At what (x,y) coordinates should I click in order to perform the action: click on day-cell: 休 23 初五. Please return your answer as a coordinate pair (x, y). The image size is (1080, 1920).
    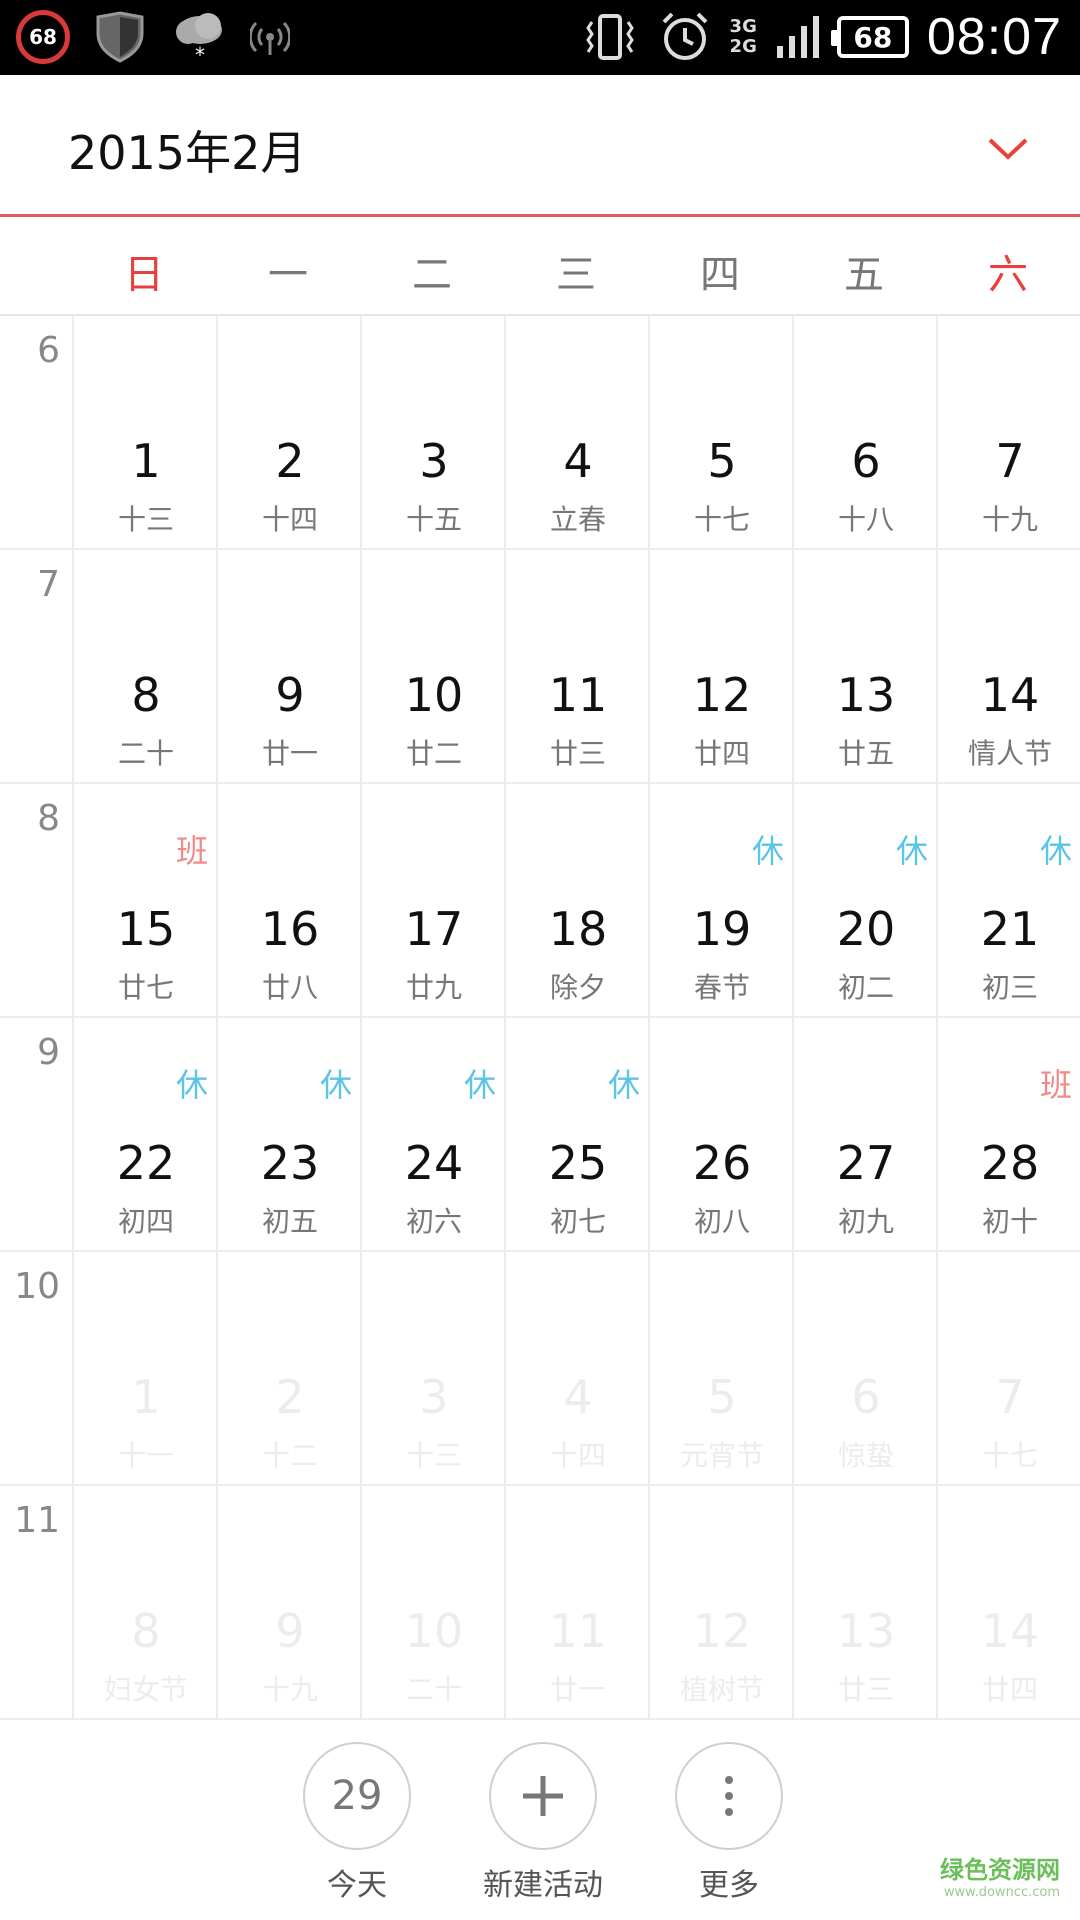
    Looking at the image, I should click on (288, 1135).